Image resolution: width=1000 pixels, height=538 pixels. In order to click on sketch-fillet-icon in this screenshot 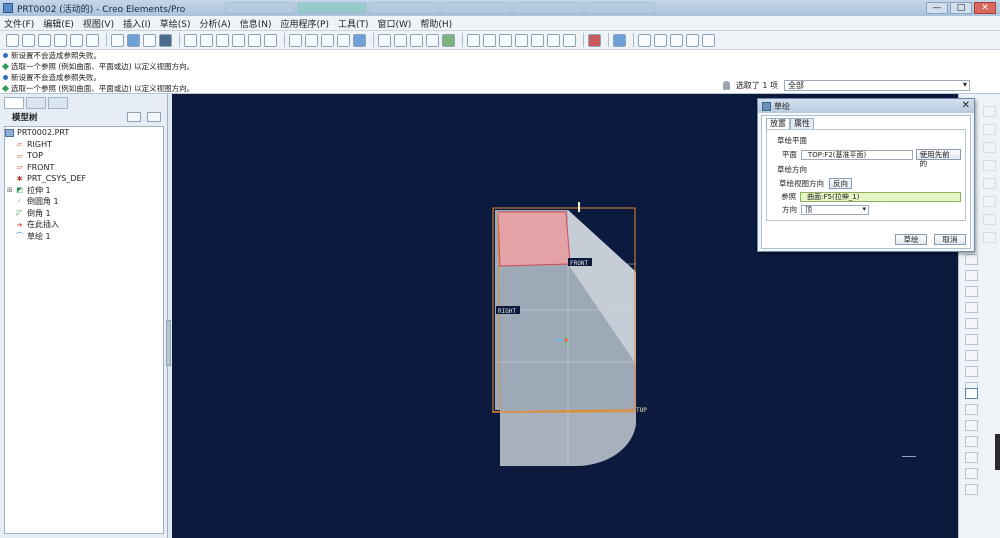, I will do `click(971, 323)`.